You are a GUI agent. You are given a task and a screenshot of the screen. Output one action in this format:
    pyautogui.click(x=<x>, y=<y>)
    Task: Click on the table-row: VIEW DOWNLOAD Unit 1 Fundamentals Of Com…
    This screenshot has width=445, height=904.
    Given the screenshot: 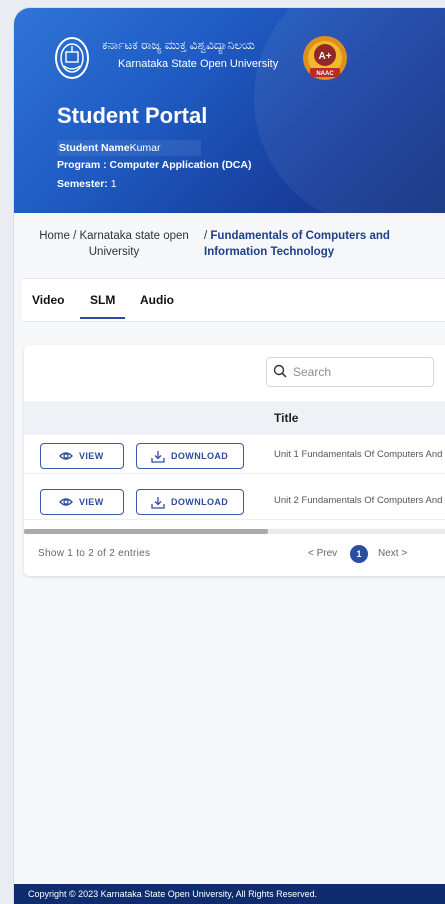 What is the action you would take?
    pyautogui.click(x=234, y=455)
    